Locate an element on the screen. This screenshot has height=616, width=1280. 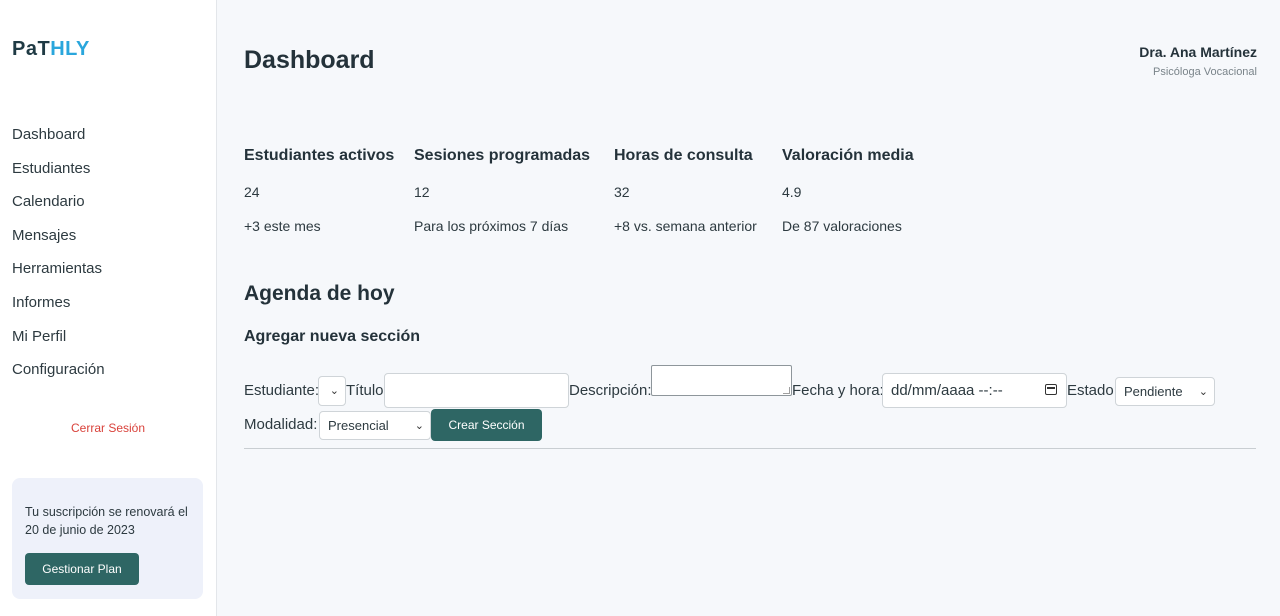
sidebar-item-informes: Informes is located at coordinates (58, 309).